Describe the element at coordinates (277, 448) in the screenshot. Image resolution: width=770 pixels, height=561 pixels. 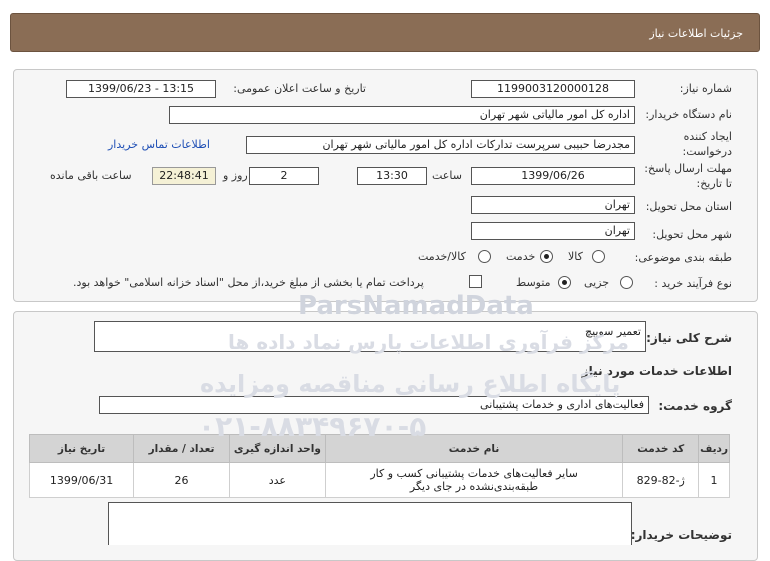
I see `col-unit: واحد اندازه گیری` at that location.